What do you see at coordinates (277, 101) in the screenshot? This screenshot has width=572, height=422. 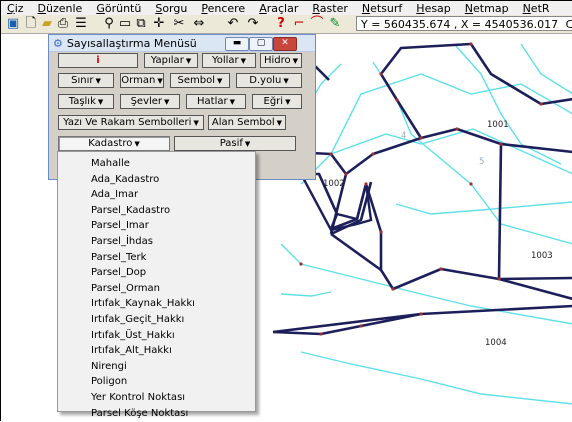 I see `egri-button: Eğri ▼` at bounding box center [277, 101].